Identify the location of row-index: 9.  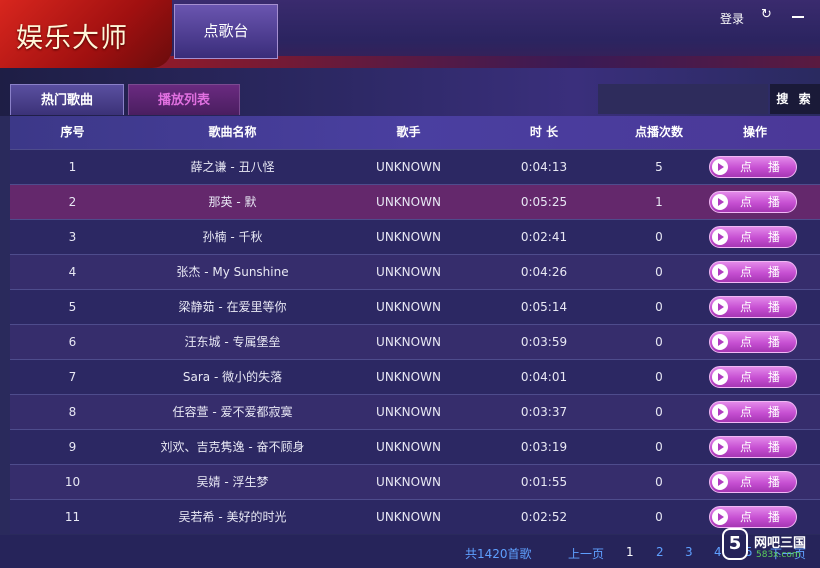
(72, 447).